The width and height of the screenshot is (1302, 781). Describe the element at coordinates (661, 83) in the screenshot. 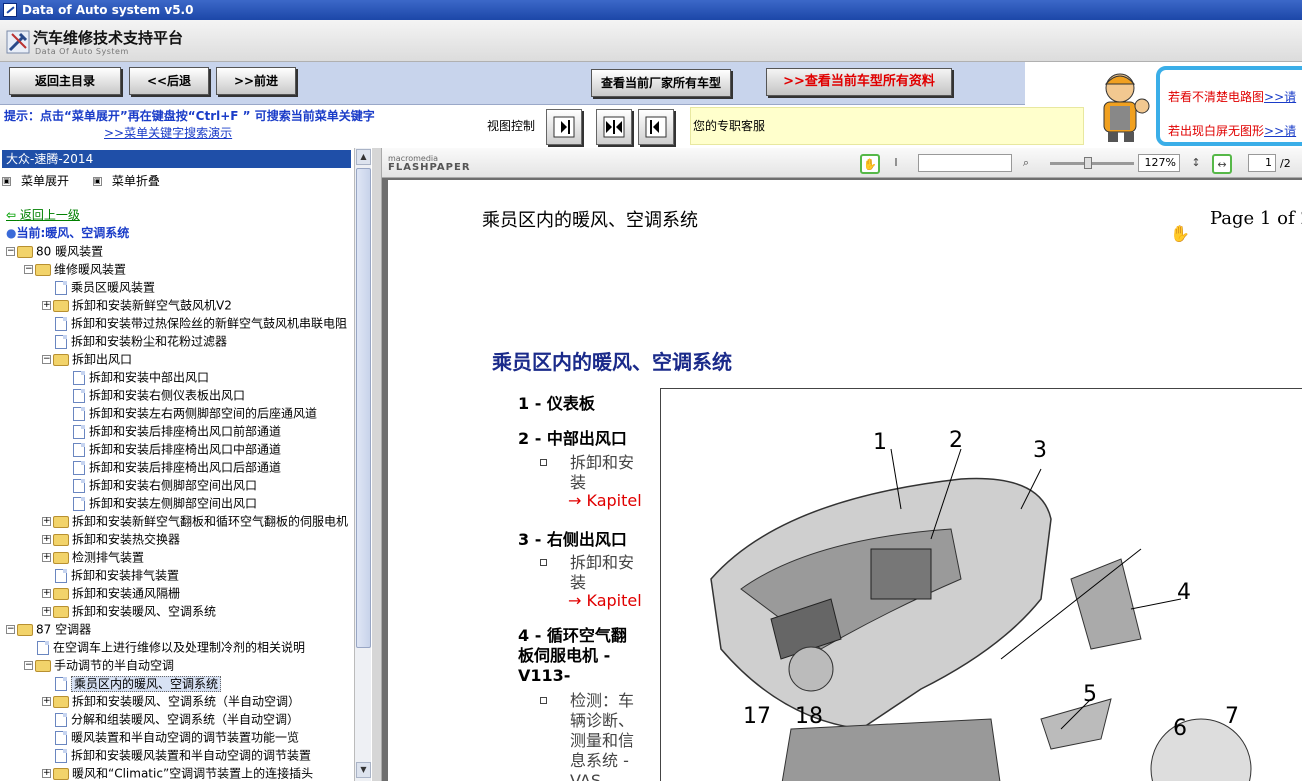

I see `all-models-button: 查看当前厂家所有车型` at that location.